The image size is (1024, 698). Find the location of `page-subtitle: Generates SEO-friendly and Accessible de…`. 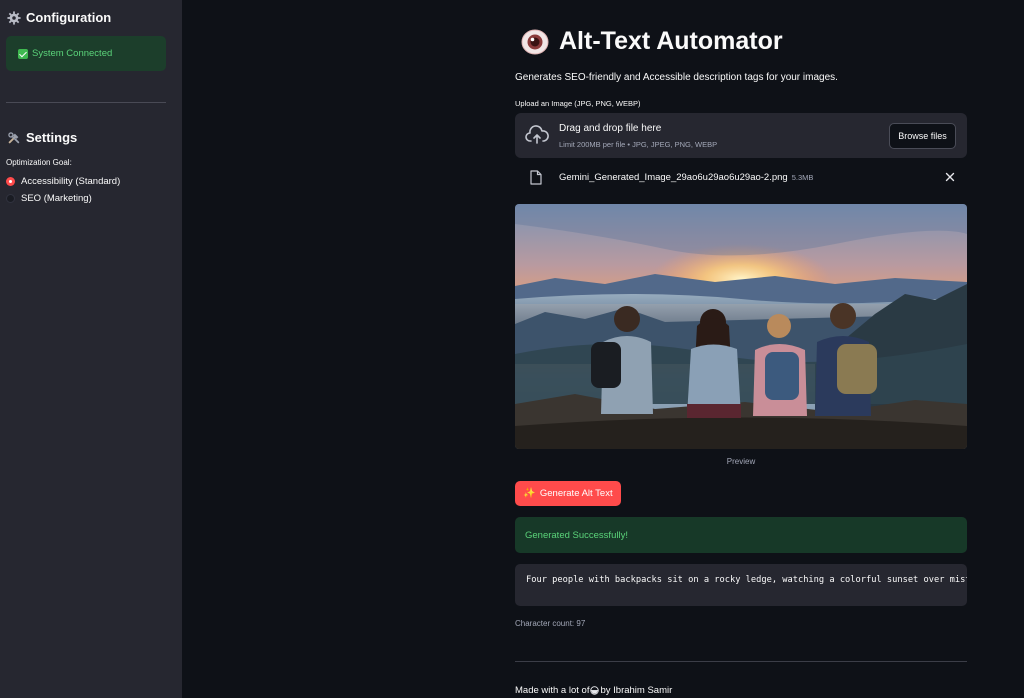

page-subtitle: Generates SEO-friendly and Accessible de… is located at coordinates (676, 77).